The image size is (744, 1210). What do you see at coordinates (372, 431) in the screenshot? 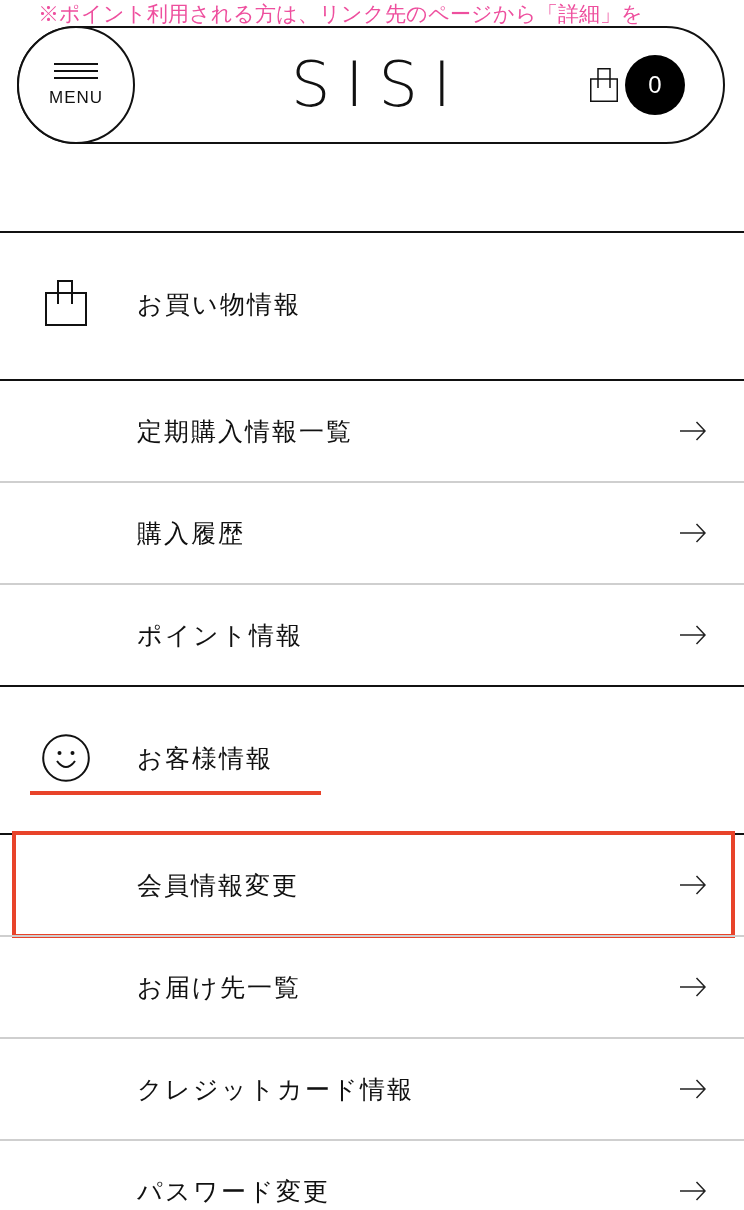
I see `menu-link: 定期購入情報一覧` at bounding box center [372, 431].